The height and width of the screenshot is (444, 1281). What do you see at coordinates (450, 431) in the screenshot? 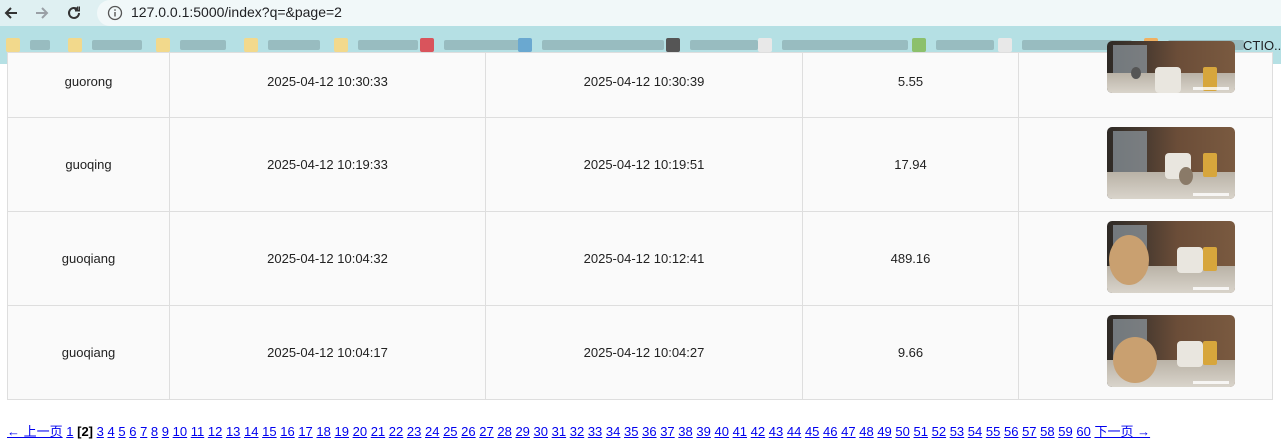
I see `page-link-25: 25` at bounding box center [450, 431].